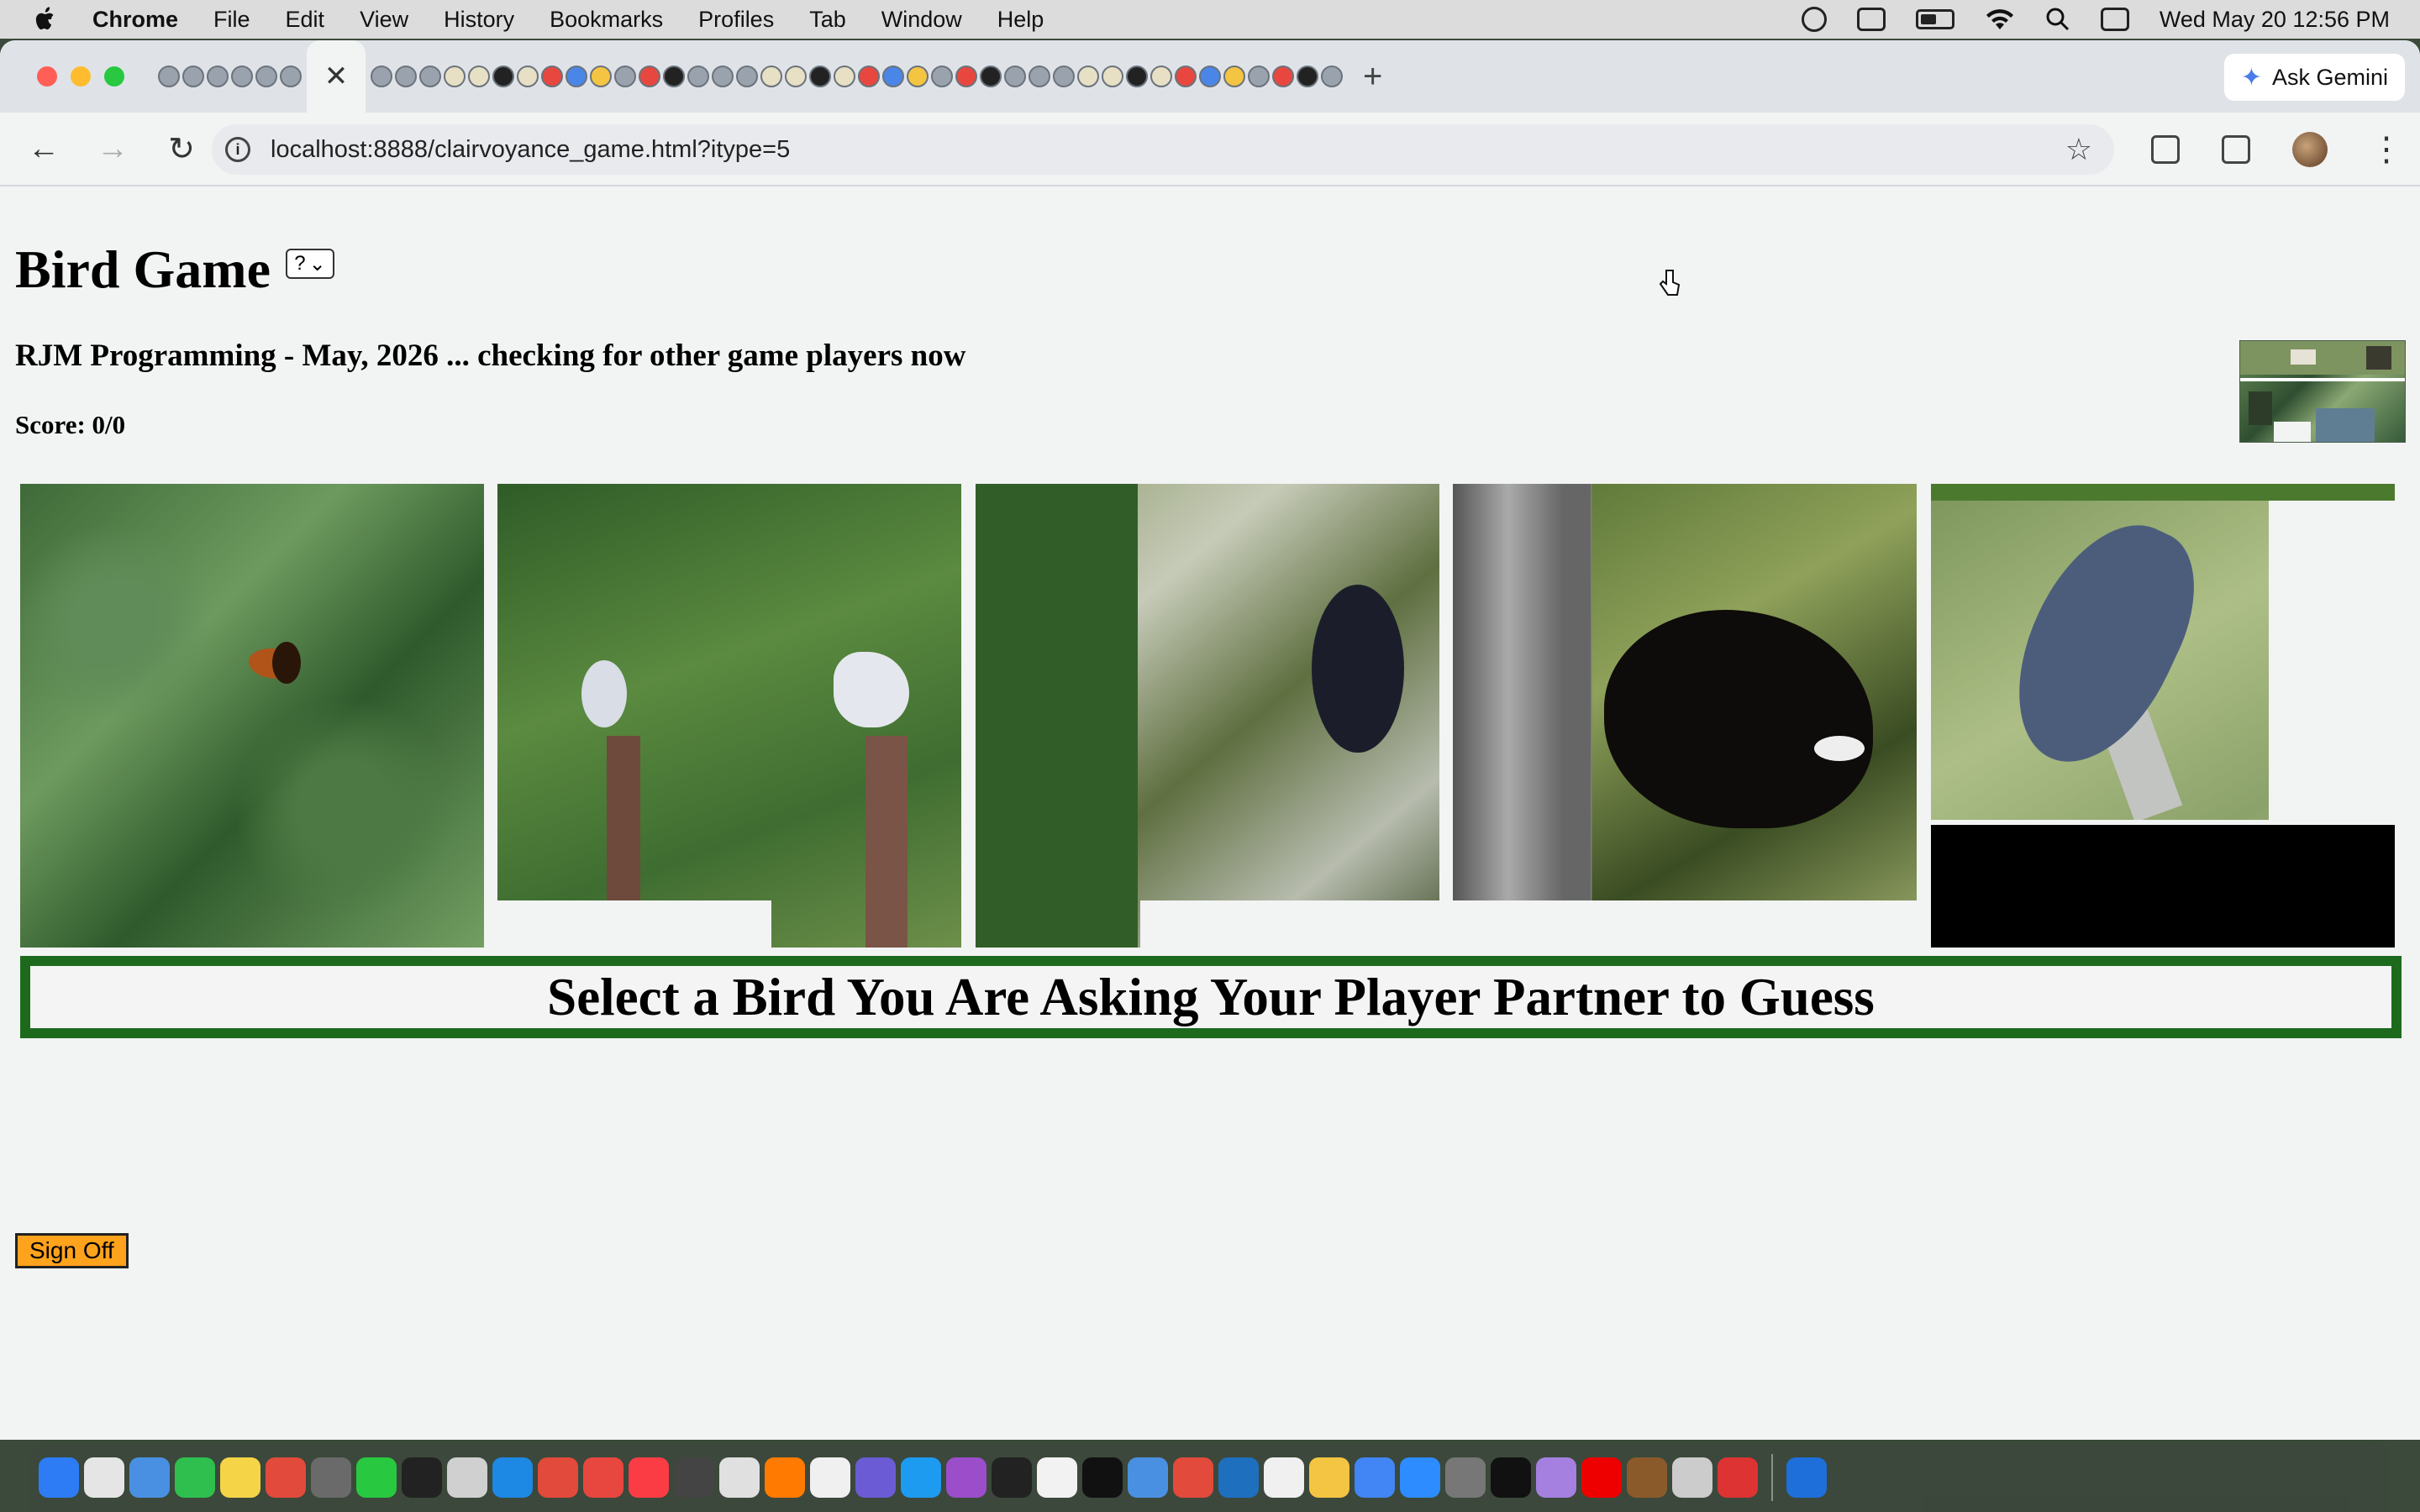 This screenshot has width=2420, height=1512. What do you see at coordinates (114, 76) in the screenshot?
I see `zoom-window-button` at bounding box center [114, 76].